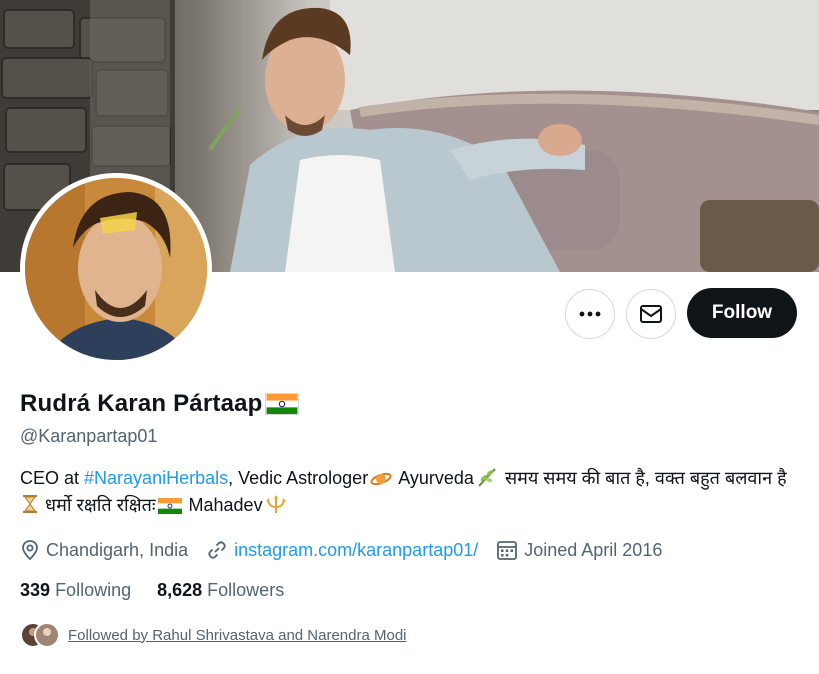  Describe the element at coordinates (141, 403) in the screenshot. I see `display-name: Rudrá Karan Pártaap` at that location.